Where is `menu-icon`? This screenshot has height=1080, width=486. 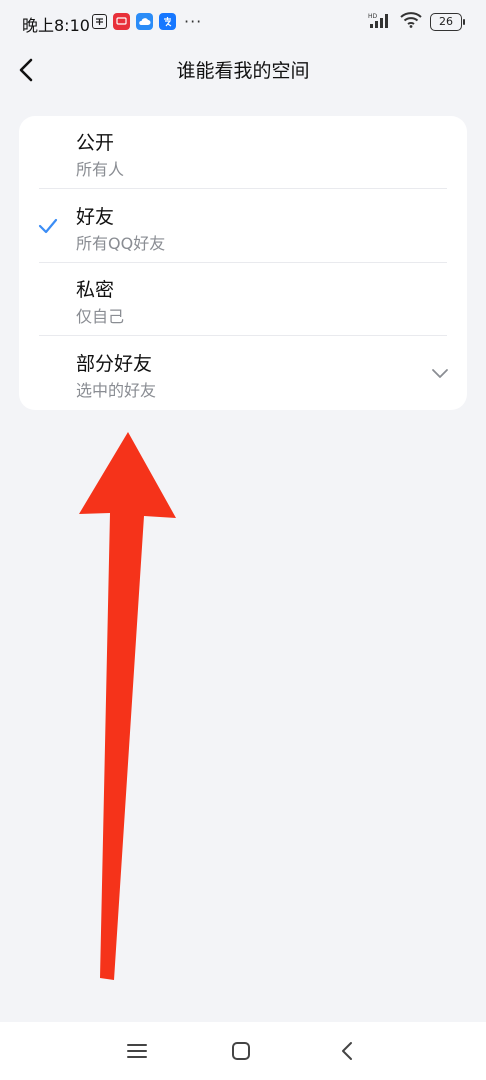
menu-icon is located at coordinates (137, 1051).